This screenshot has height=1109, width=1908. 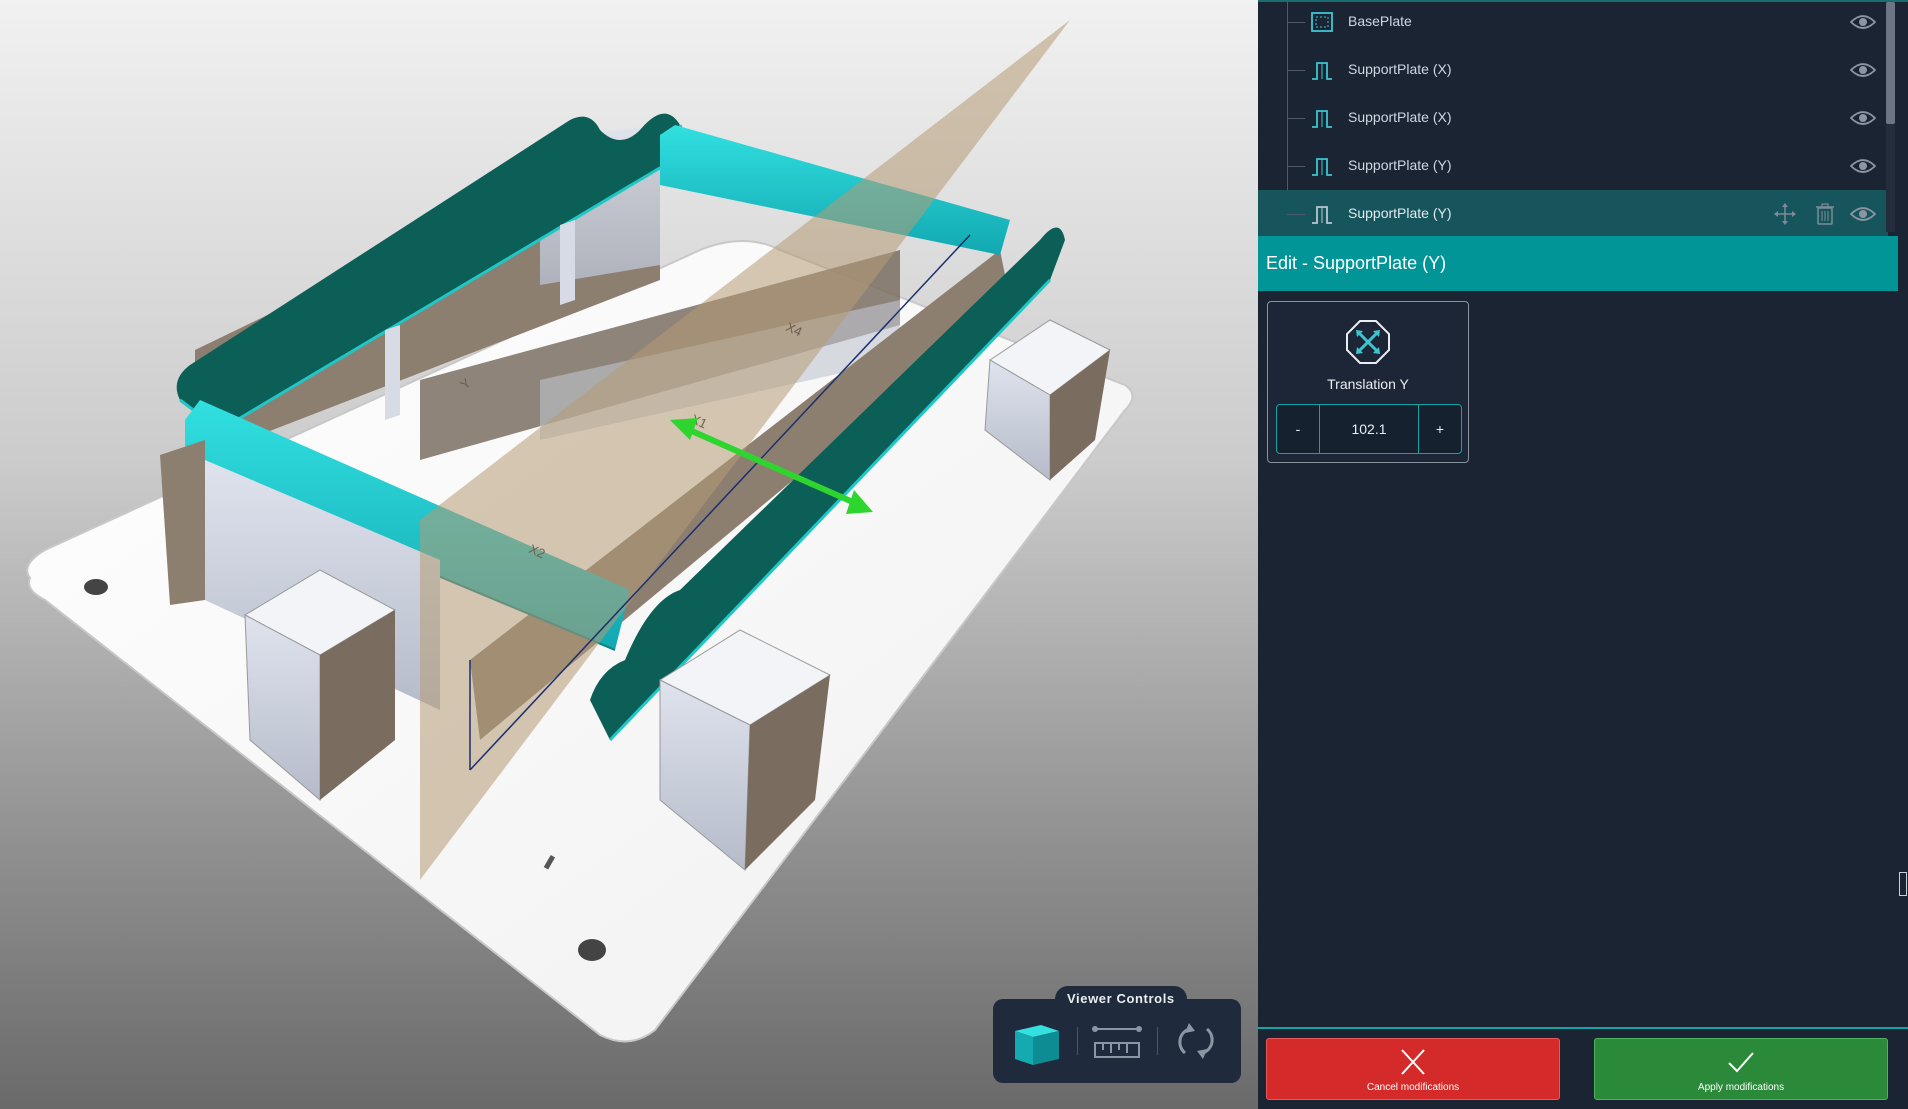 What do you see at coordinates (1573, 118) in the screenshot?
I see `tree-item-supportplate-x-2: SupportPlate (X)` at bounding box center [1573, 118].